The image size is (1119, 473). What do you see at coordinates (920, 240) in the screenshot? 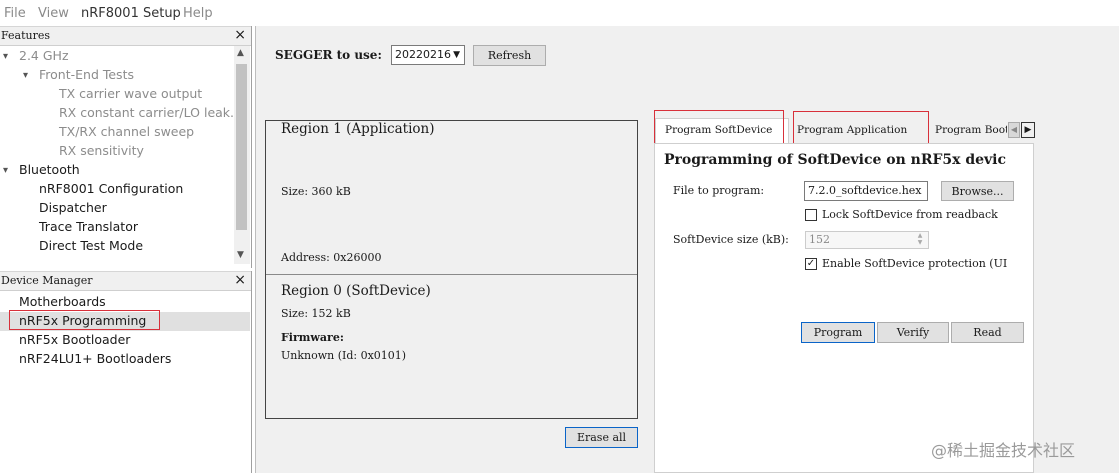
I see `size-spinner-icon: ▲ ▼` at bounding box center [920, 240].